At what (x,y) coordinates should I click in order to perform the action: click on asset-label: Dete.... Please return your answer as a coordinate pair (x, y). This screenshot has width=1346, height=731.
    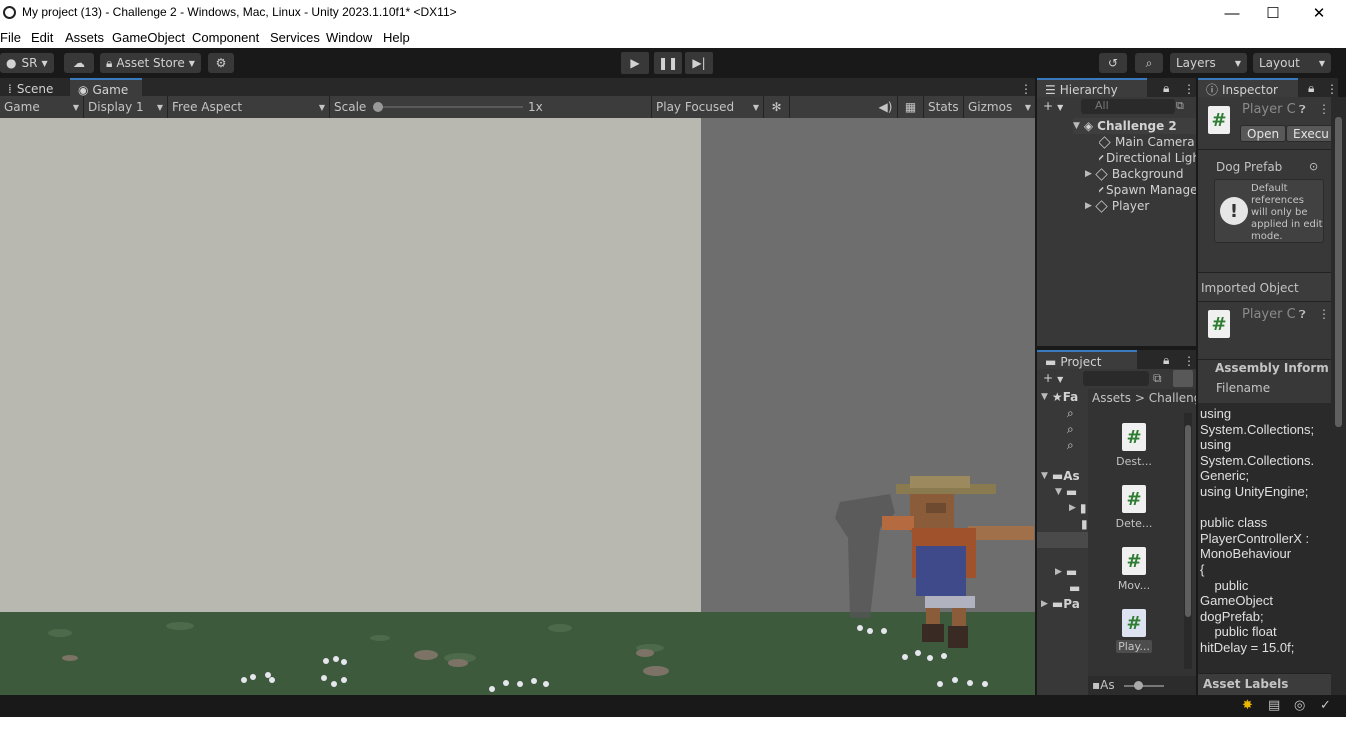
    Looking at the image, I should click on (1134, 523).